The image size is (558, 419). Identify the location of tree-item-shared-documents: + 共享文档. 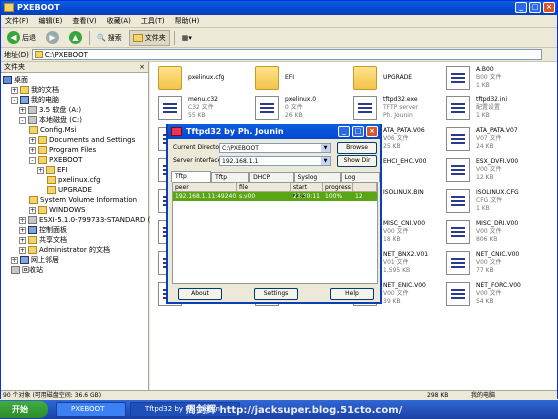
(43, 240).